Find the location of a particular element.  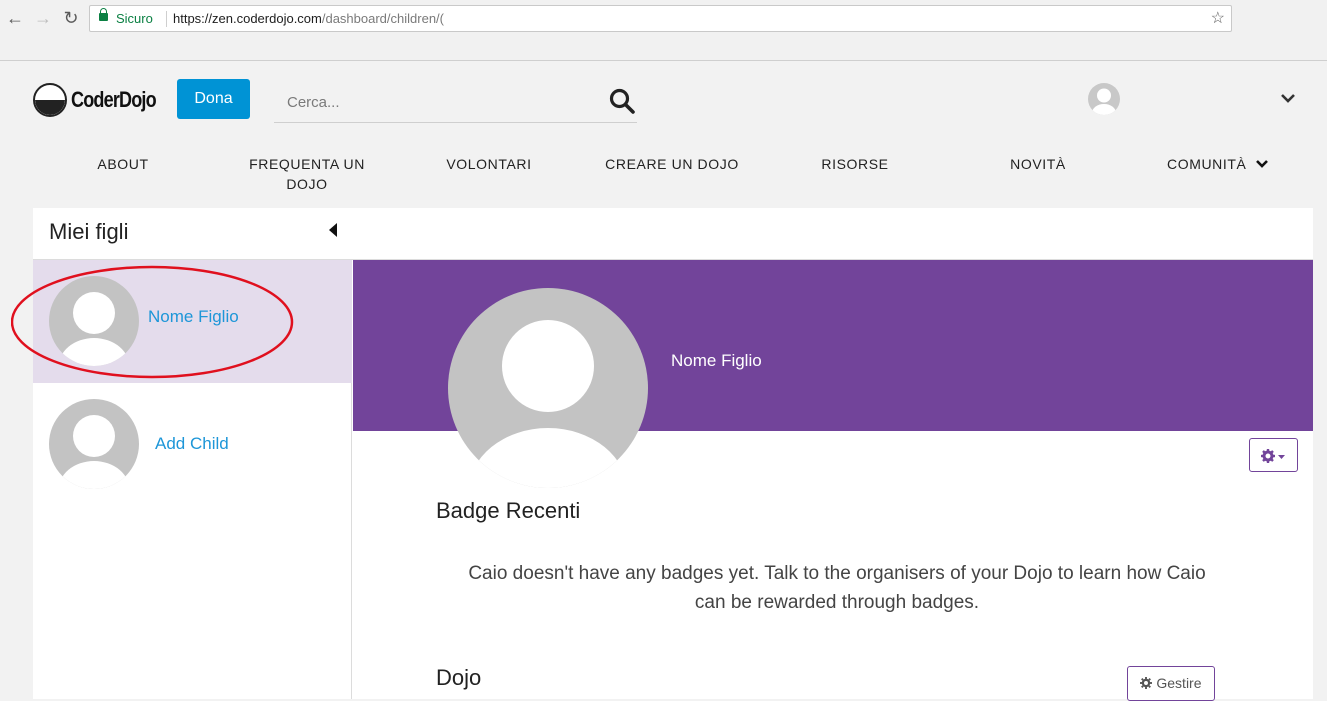

profile-avatar is located at coordinates (548, 388).